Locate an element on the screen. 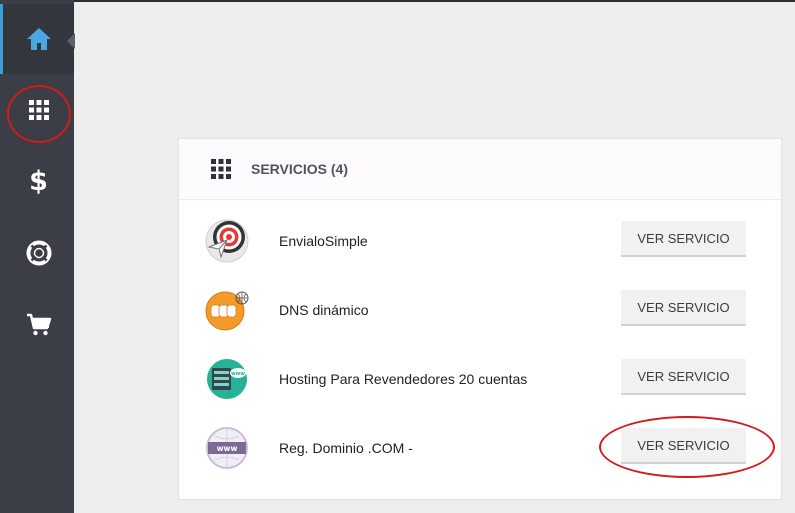 This screenshot has height=513, width=795. sidebar: $ is located at coordinates (37, 256).